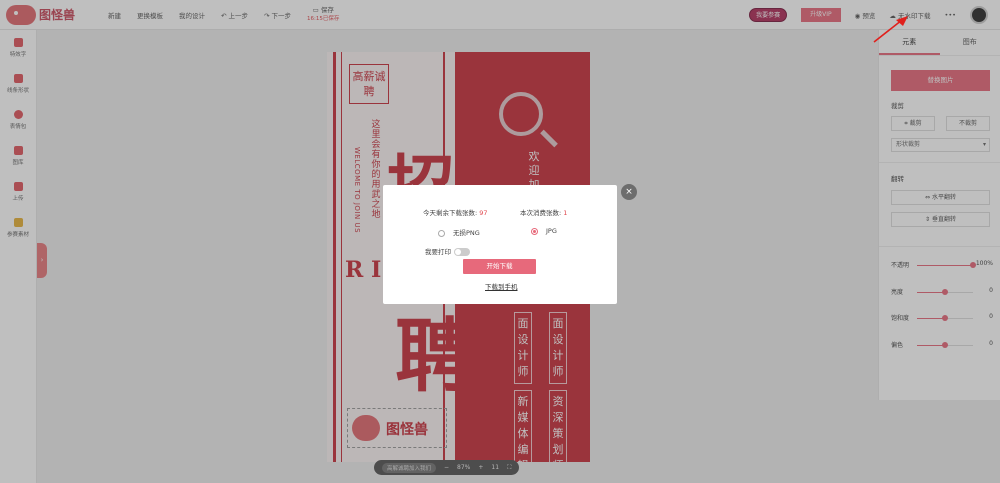  What do you see at coordinates (499, 266) in the screenshot?
I see `start-download-button: 开始下载` at bounding box center [499, 266].